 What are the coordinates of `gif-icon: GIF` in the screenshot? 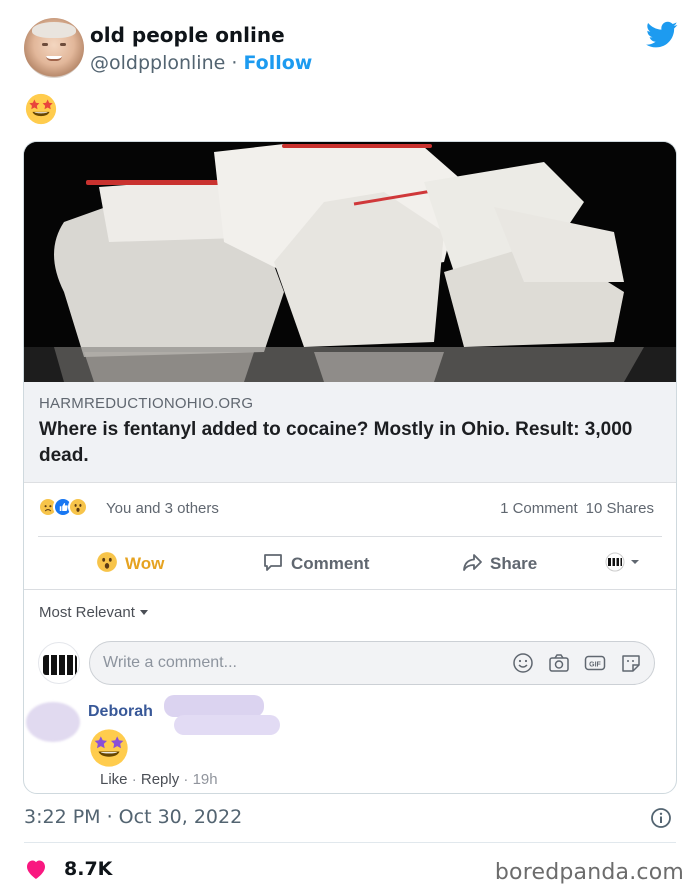 It's located at (595, 663).